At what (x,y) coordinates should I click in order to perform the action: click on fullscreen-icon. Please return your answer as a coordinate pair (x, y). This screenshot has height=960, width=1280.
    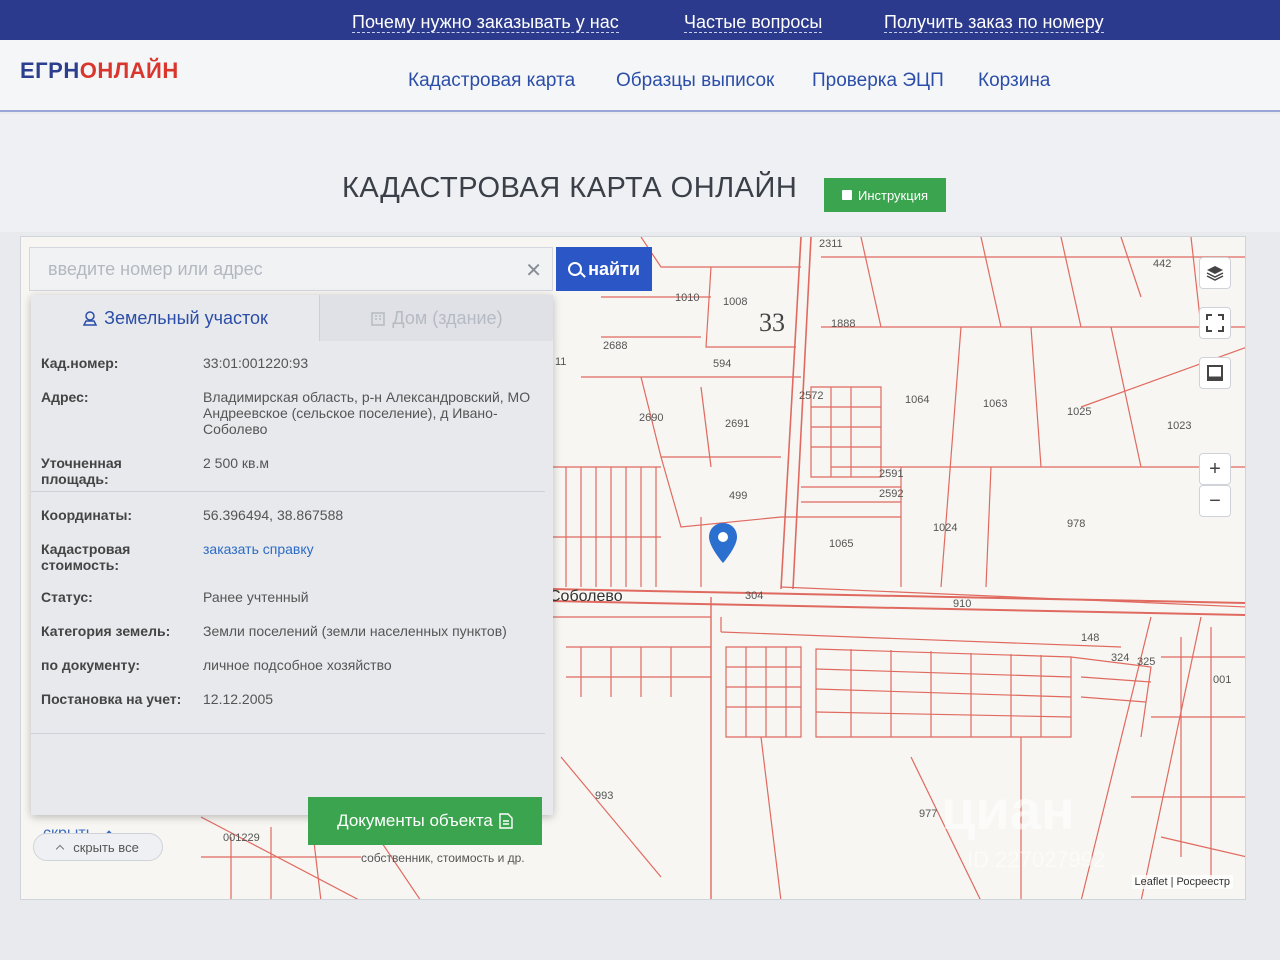
    Looking at the image, I should click on (1215, 323).